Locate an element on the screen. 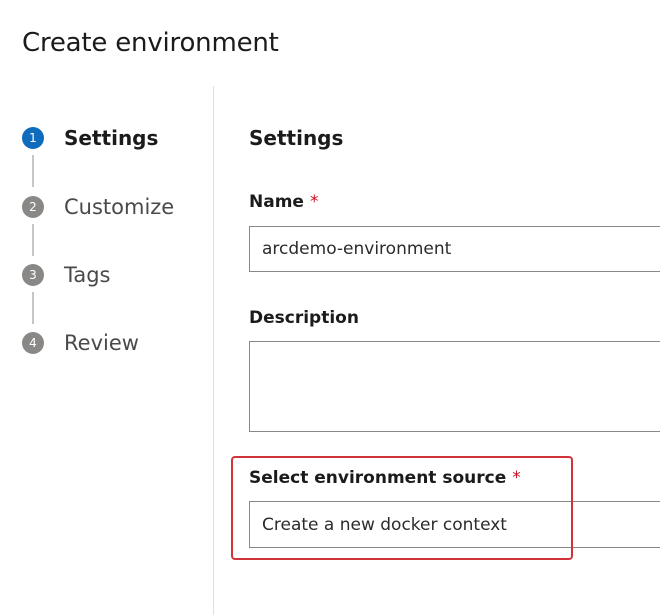 The width and height of the screenshot is (660, 615). step-tags: 3 Tags is located at coordinates (66, 275).